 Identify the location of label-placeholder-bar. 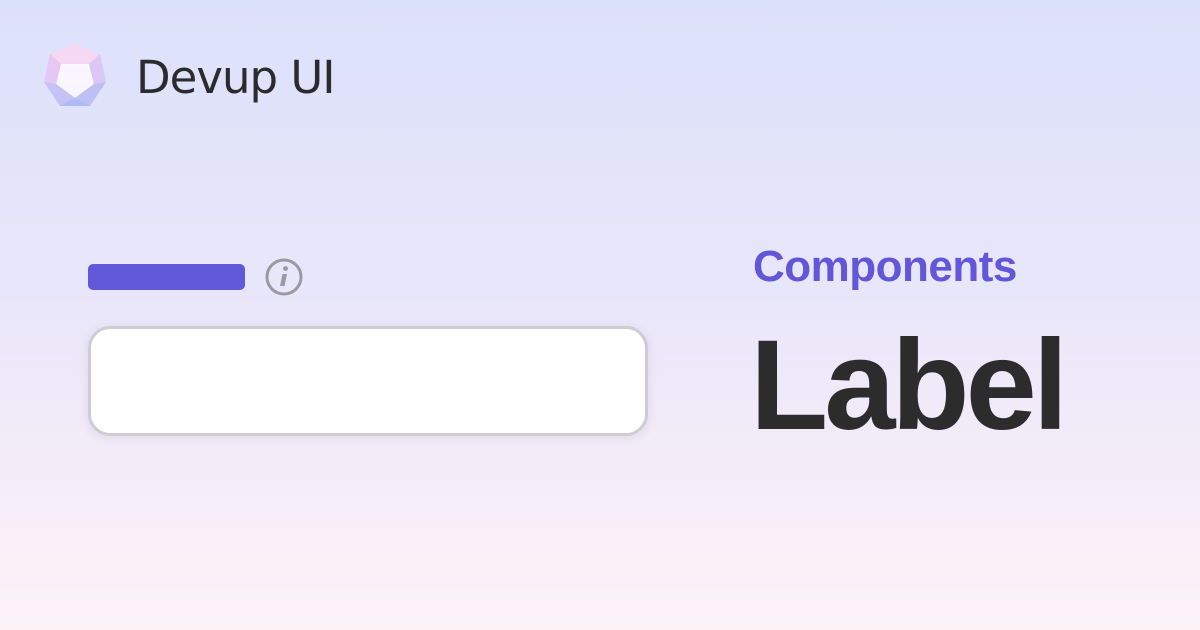
(166, 277).